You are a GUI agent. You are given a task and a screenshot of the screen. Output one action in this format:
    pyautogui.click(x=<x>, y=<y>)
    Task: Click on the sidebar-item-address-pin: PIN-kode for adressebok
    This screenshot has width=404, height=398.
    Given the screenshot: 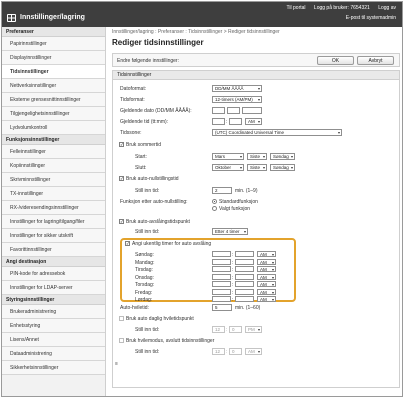 What is the action you would take?
    pyautogui.click(x=53, y=274)
    